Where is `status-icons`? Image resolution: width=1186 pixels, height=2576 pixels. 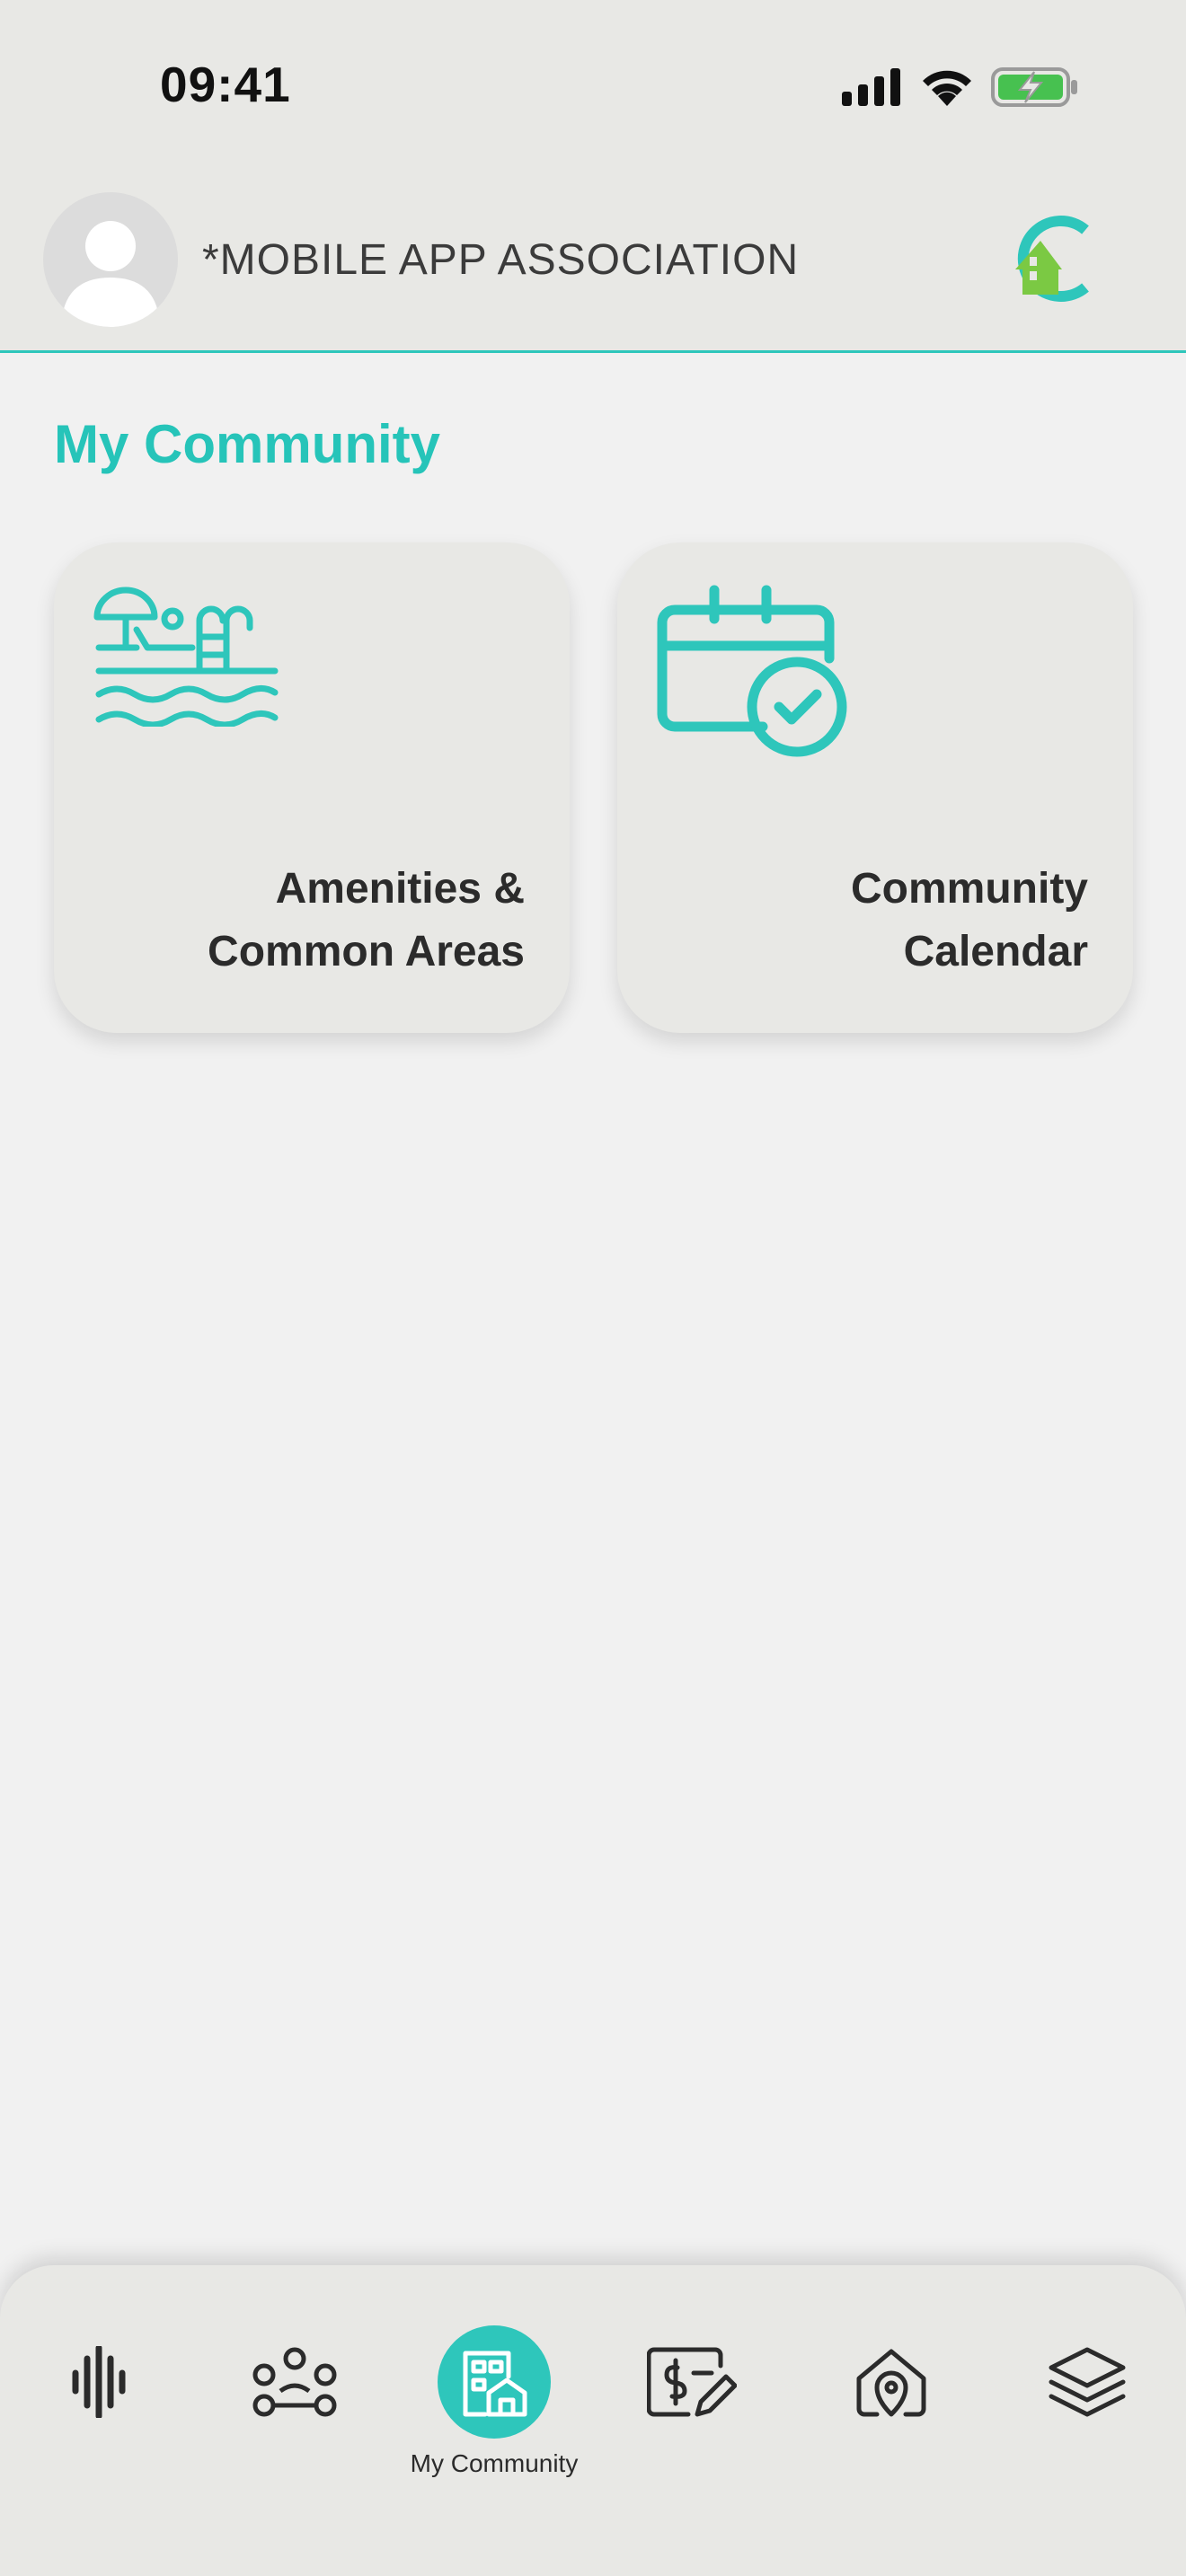 status-icons is located at coordinates (961, 87).